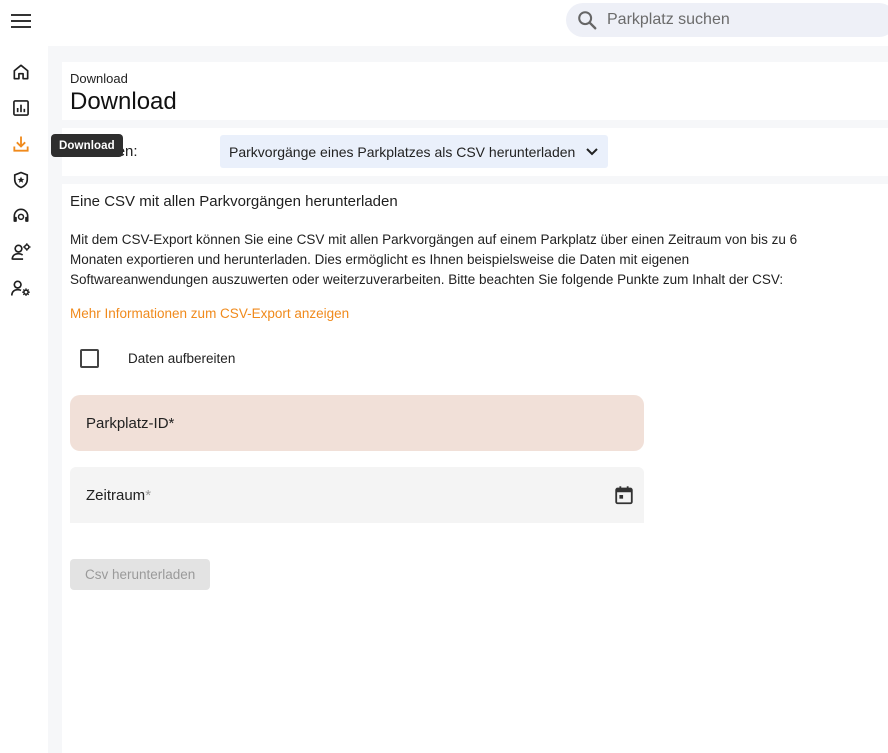  Describe the element at coordinates (475, 91) in the screenshot. I see `page-header-card: Download Download` at that location.